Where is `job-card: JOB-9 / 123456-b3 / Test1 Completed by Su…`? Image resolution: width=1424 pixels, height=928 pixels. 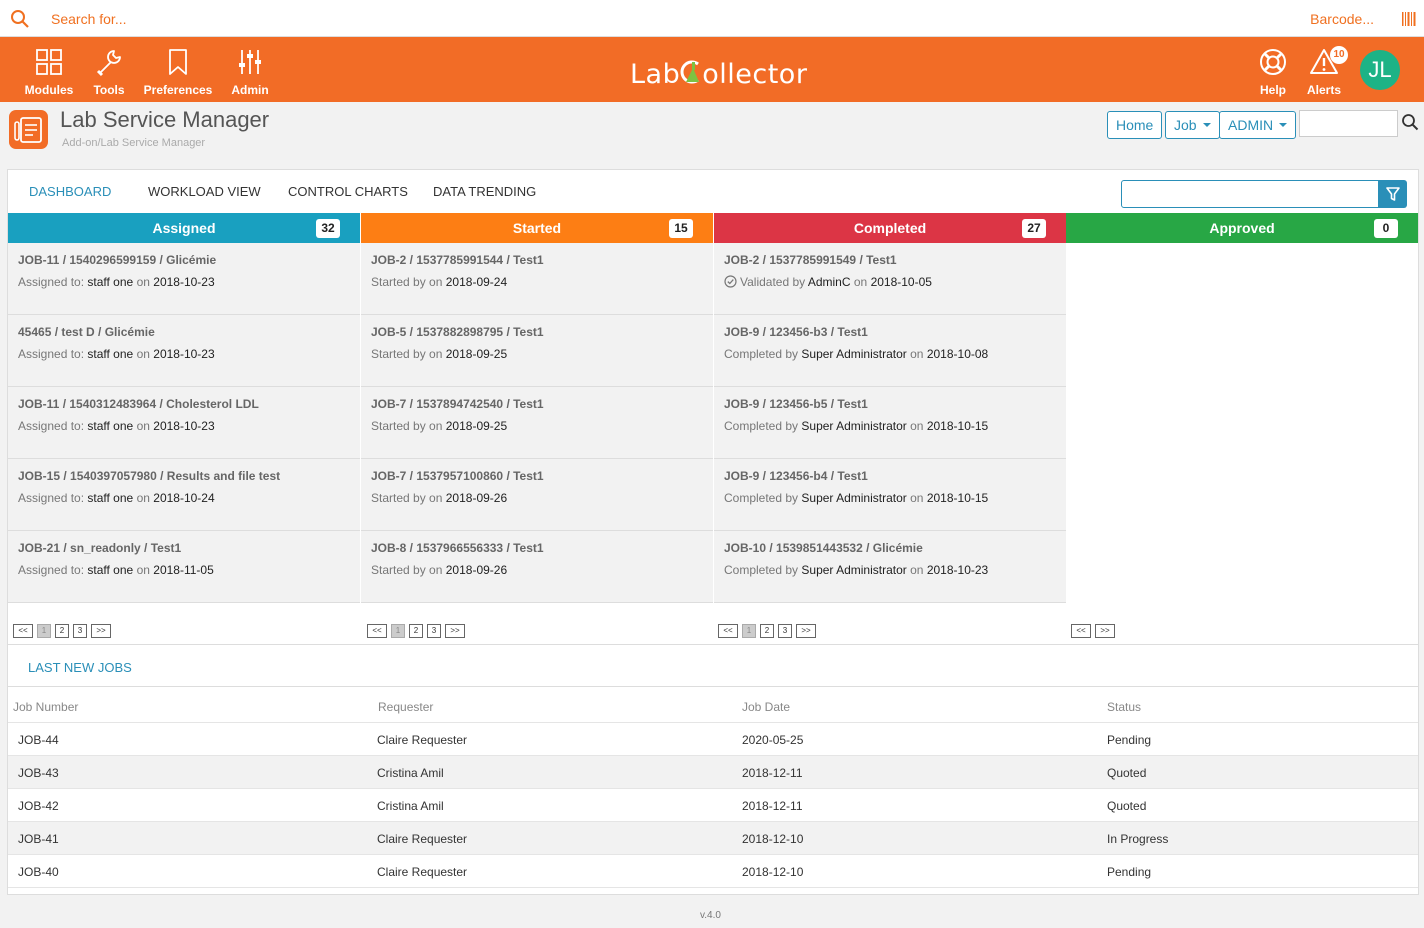 job-card: JOB-9 / 123456-b3 / Test1 Completed by Su… is located at coordinates (890, 351).